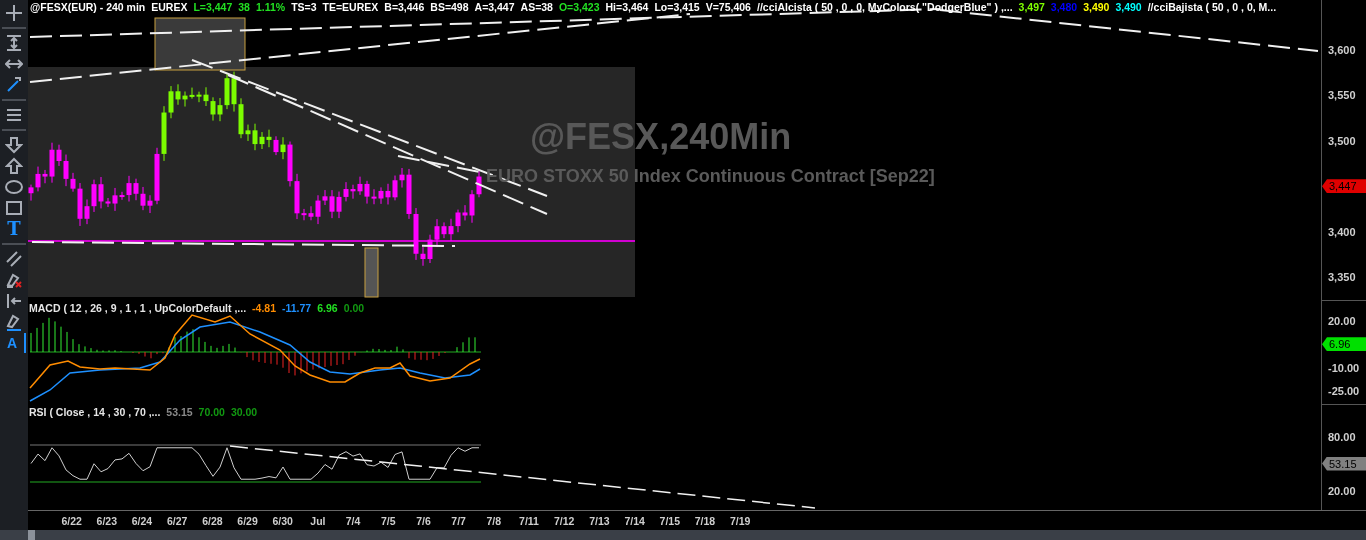 The height and width of the screenshot is (540, 1366). I want to click on info-text: 3,497, so click(1031, 7).